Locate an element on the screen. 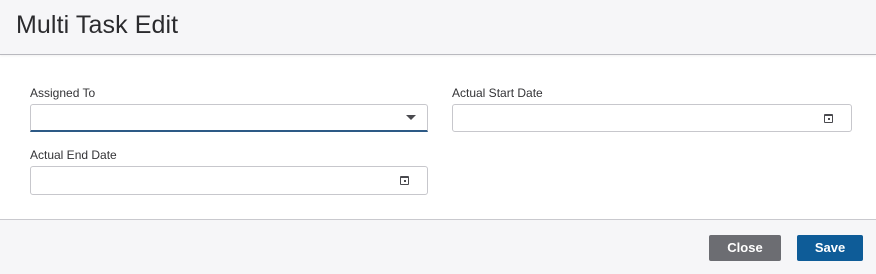 Image resolution: width=876 pixels, height=274 pixels. assigned-to-select is located at coordinates (229, 118).